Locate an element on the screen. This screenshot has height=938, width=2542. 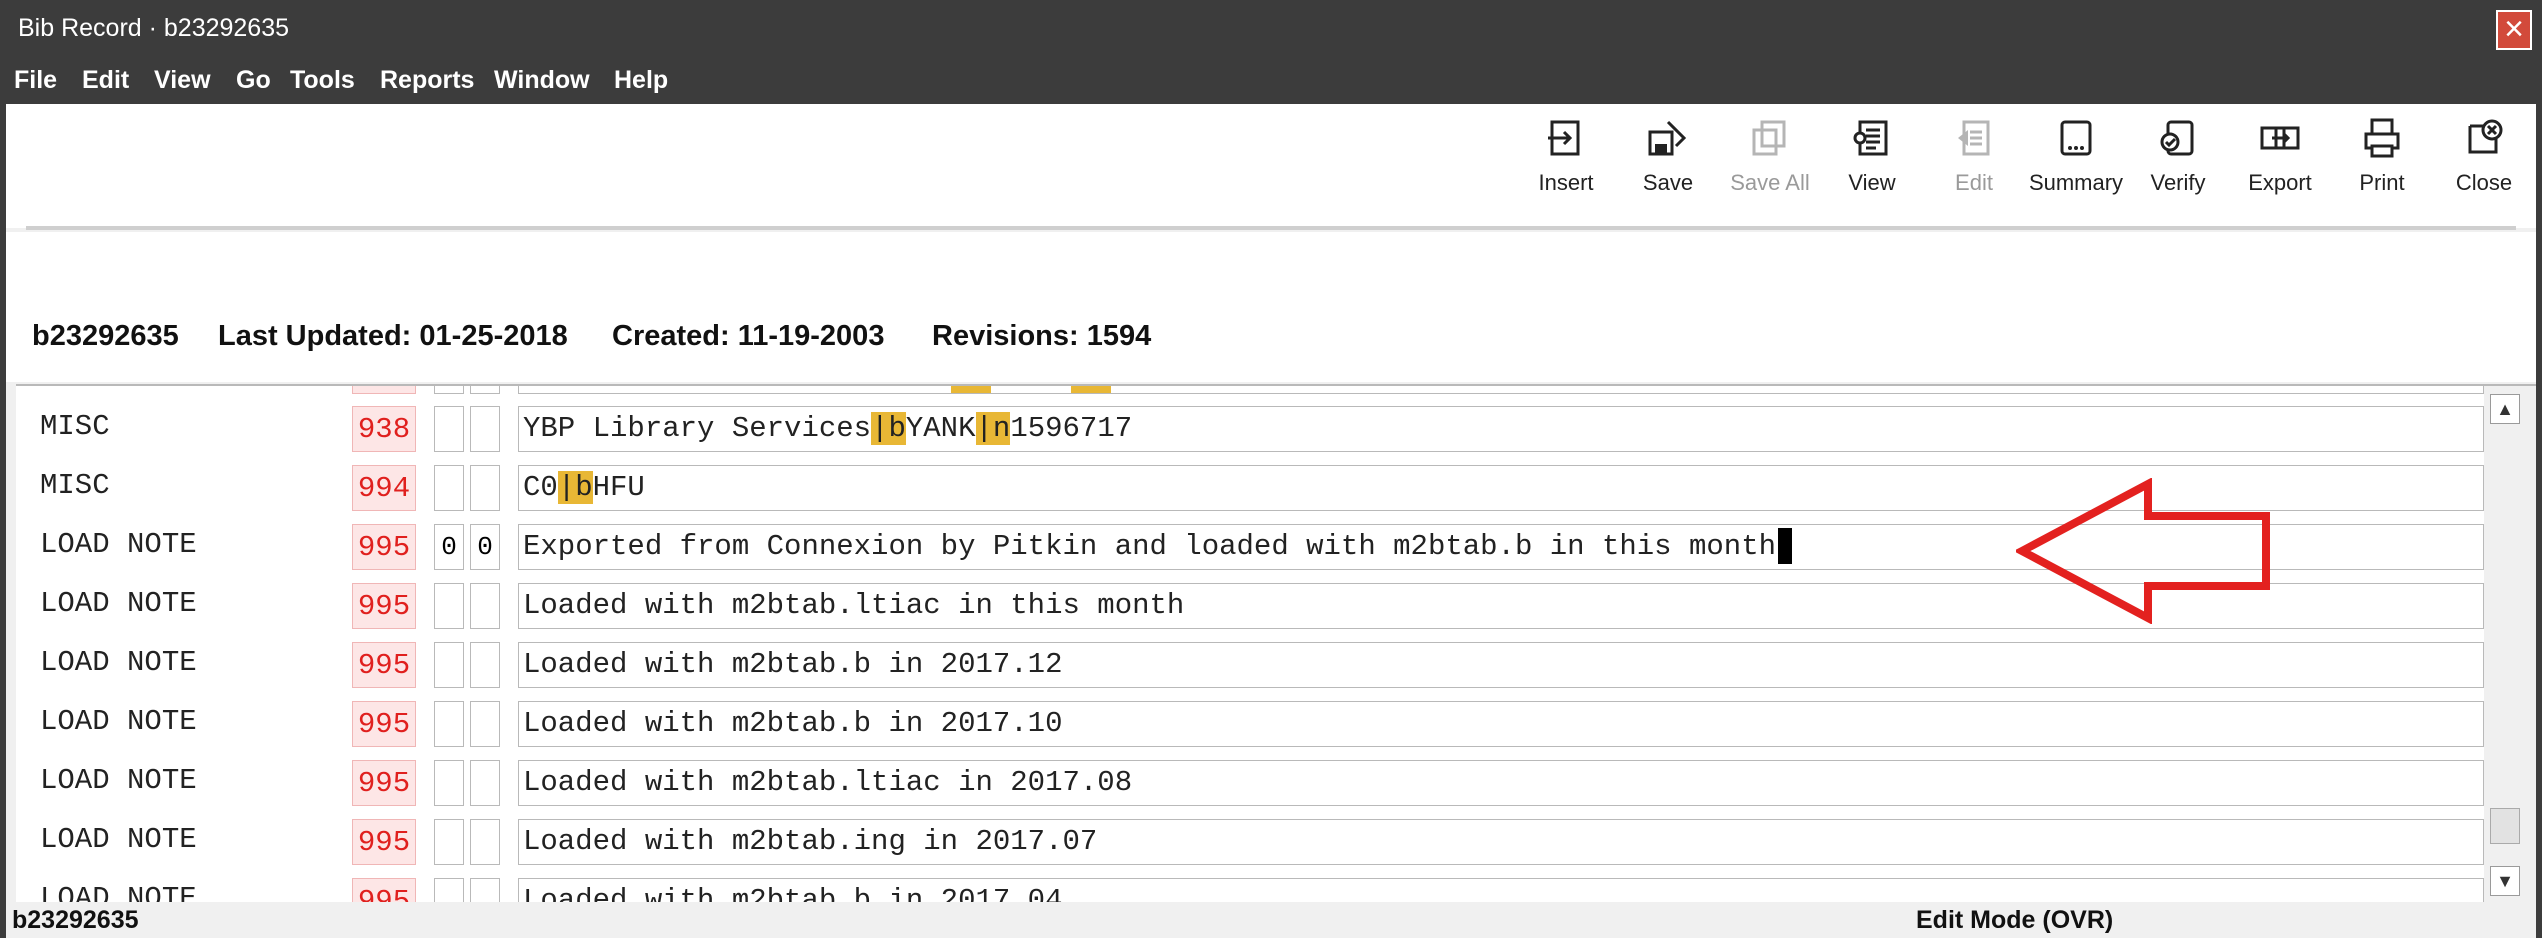
indicator-2-partial is located at coordinates (485, 390).